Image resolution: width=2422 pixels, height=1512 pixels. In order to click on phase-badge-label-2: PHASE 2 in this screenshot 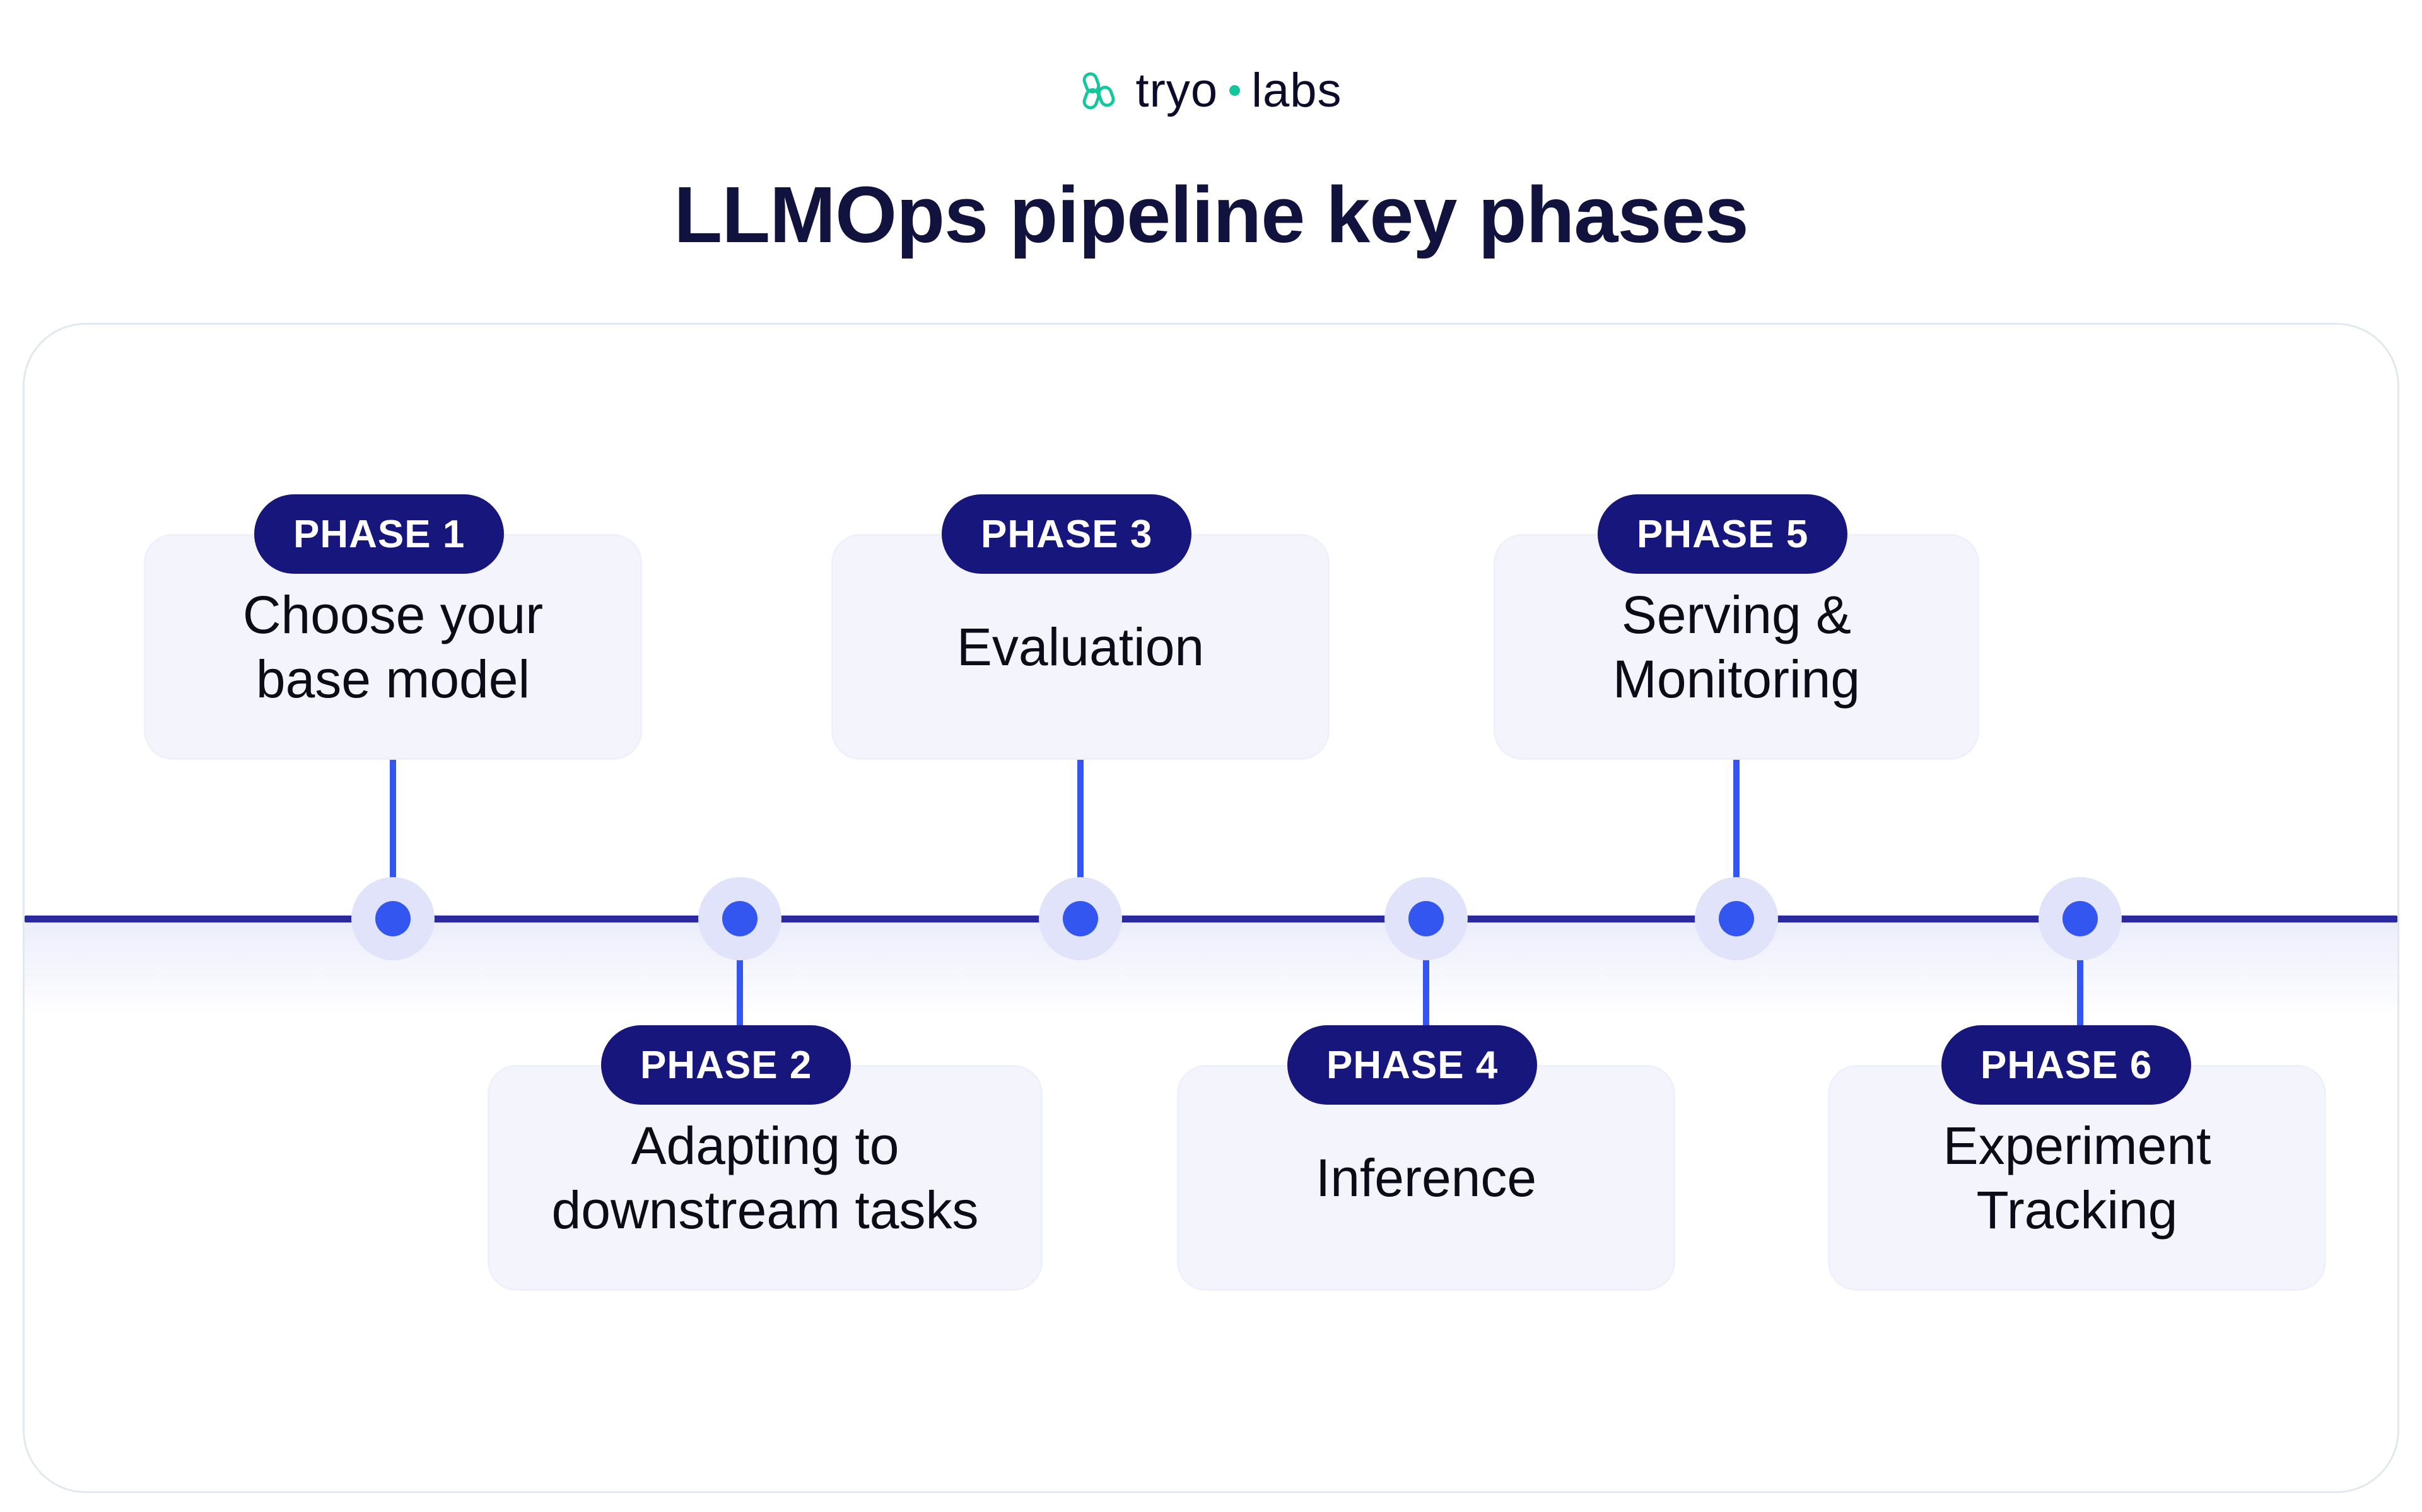, I will do `click(726, 1065)`.